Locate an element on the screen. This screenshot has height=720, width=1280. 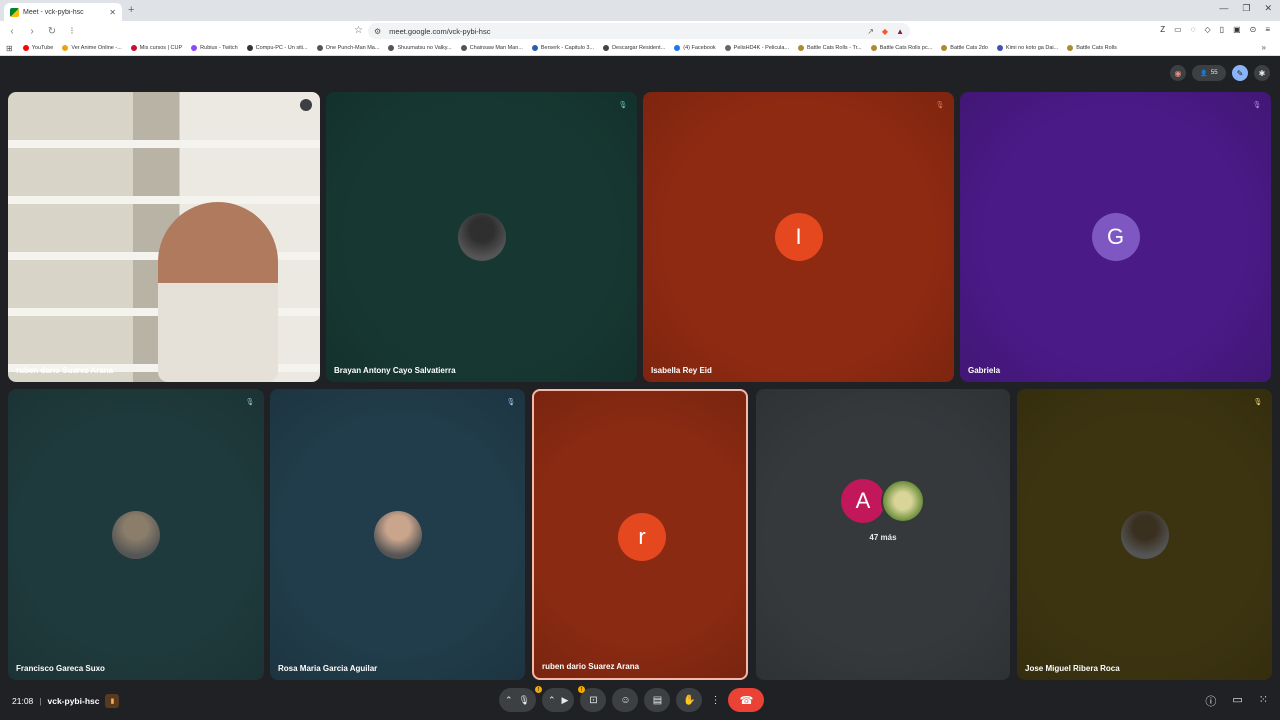
extension-z-icon: Z is located at coordinates (1162, 29).